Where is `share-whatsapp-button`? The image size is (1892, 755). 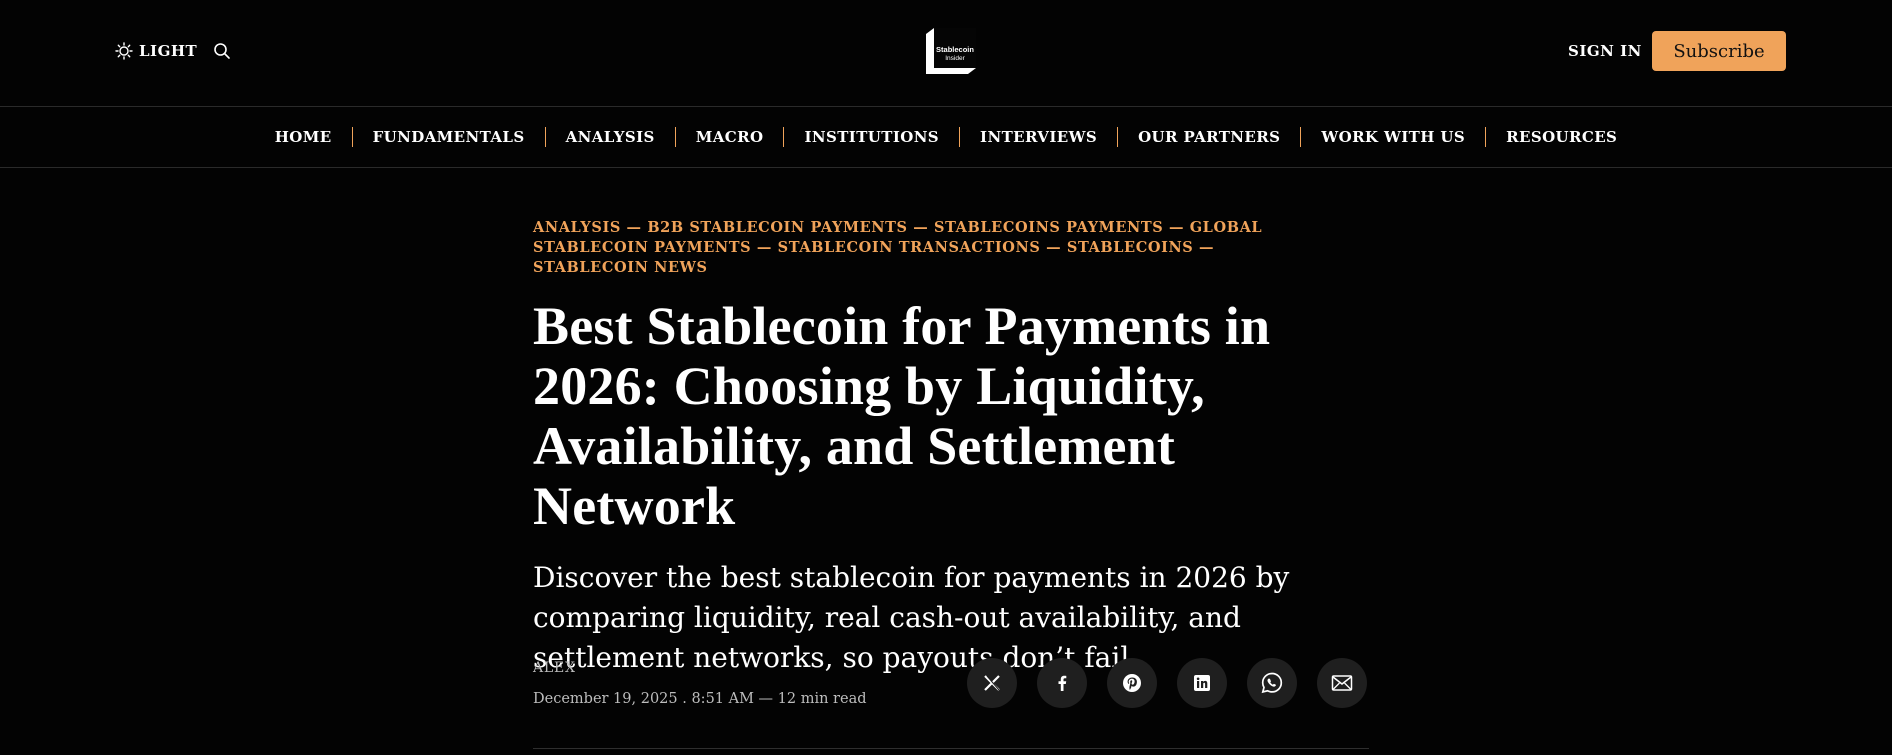 share-whatsapp-button is located at coordinates (1272, 683).